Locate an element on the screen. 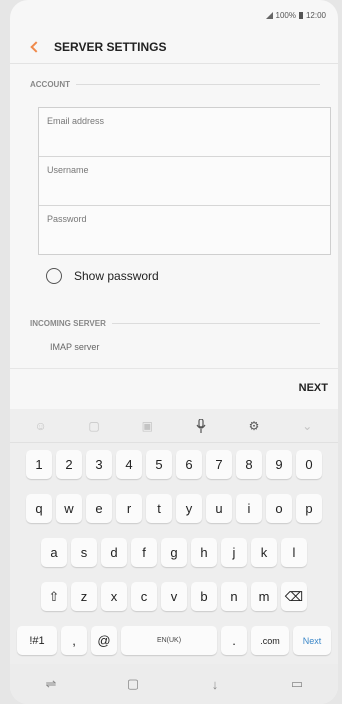  incoming-server-section-header: INCOMING SERVER is located at coordinates (175, 323).